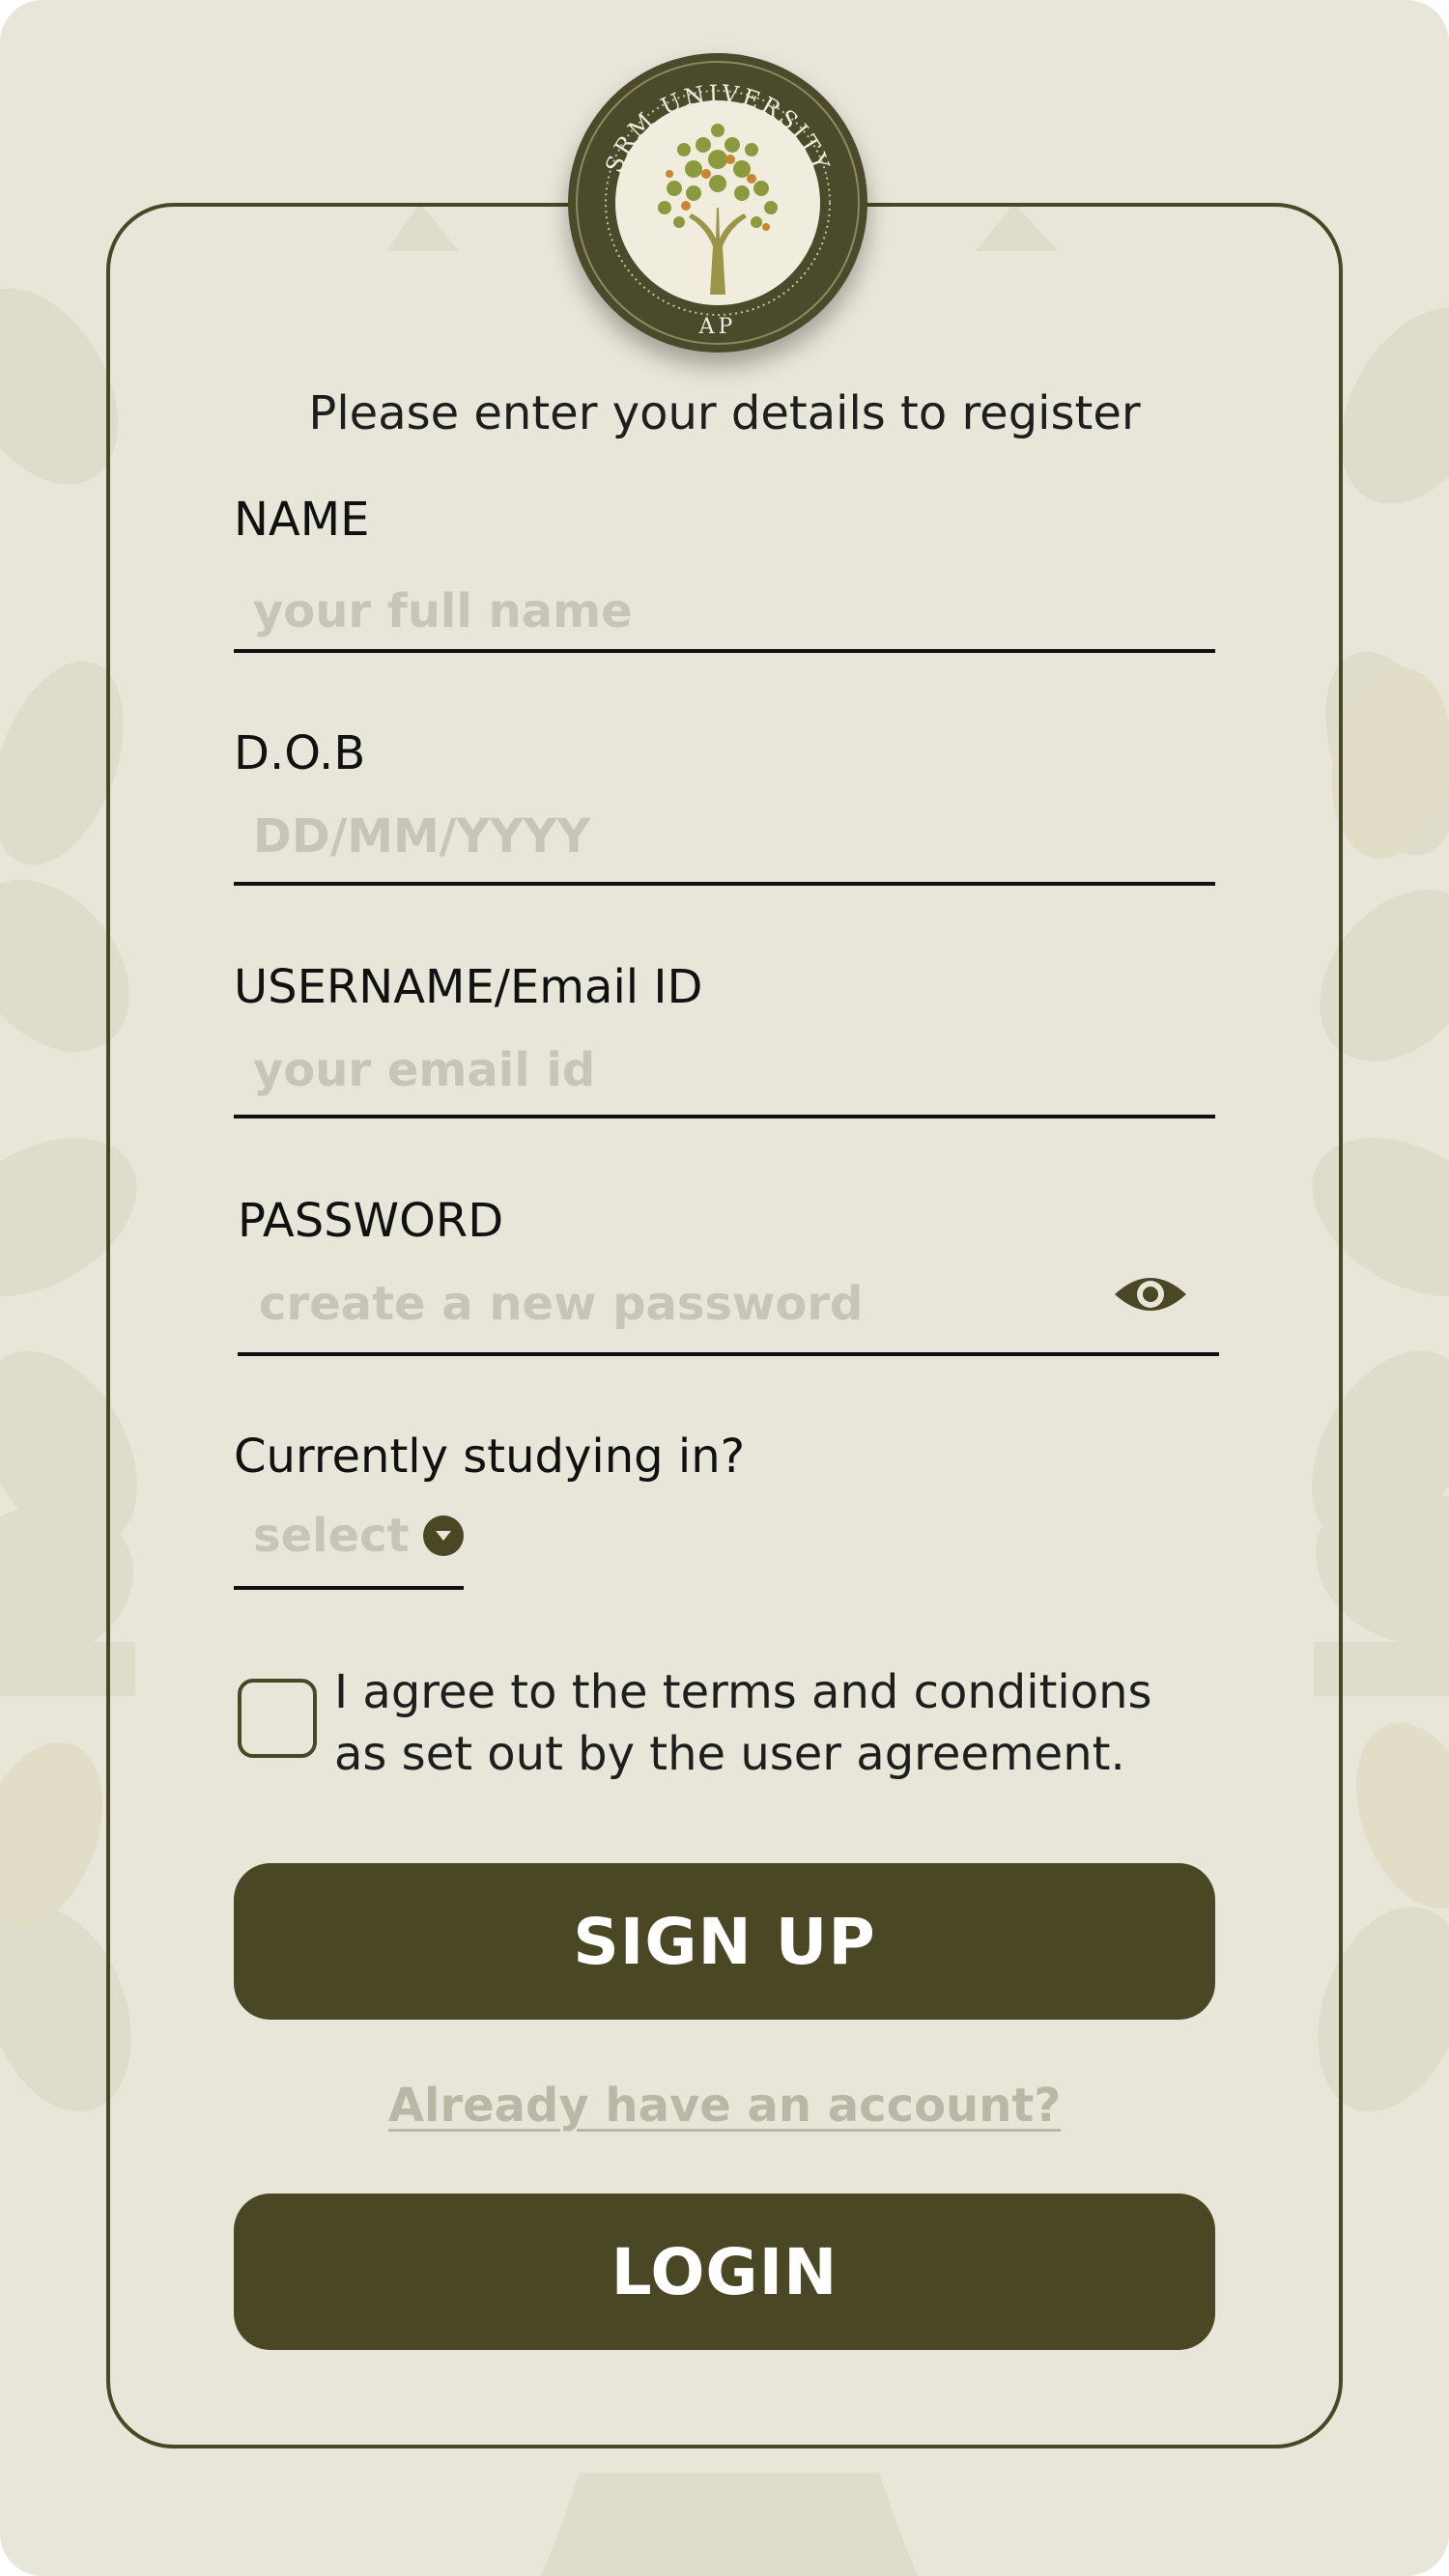  Describe the element at coordinates (349, 1588) in the screenshot. I see `studying-underline` at that location.